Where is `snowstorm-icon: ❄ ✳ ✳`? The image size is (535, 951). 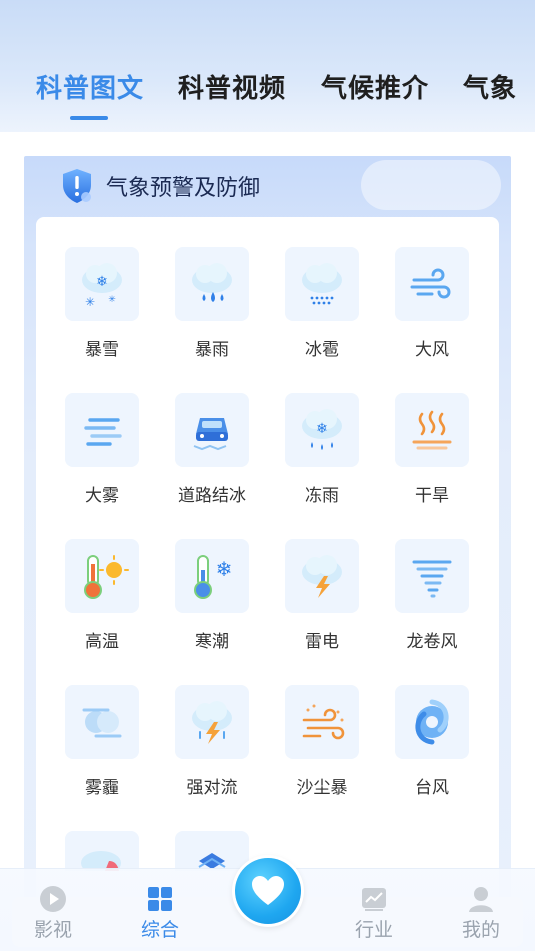
snowstorm-icon: ❄ ✳ ✳ is located at coordinates (102, 284).